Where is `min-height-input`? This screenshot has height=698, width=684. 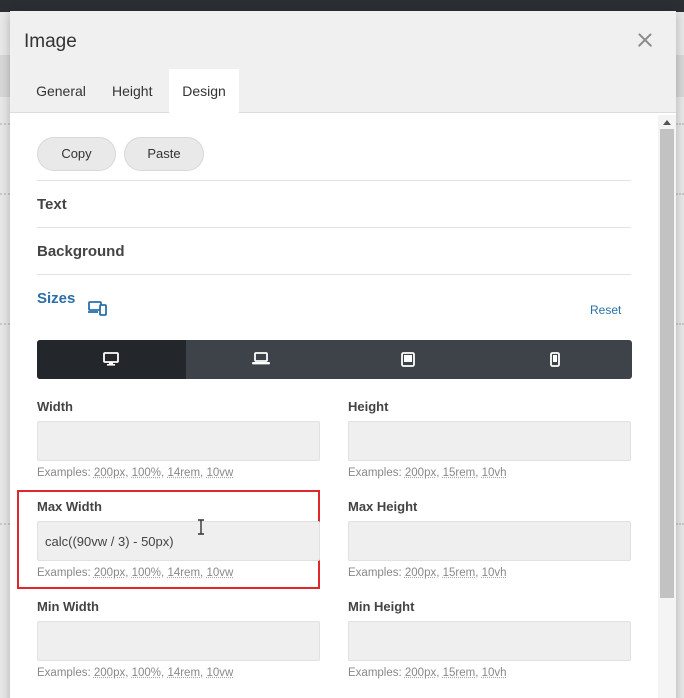 min-height-input is located at coordinates (489, 641).